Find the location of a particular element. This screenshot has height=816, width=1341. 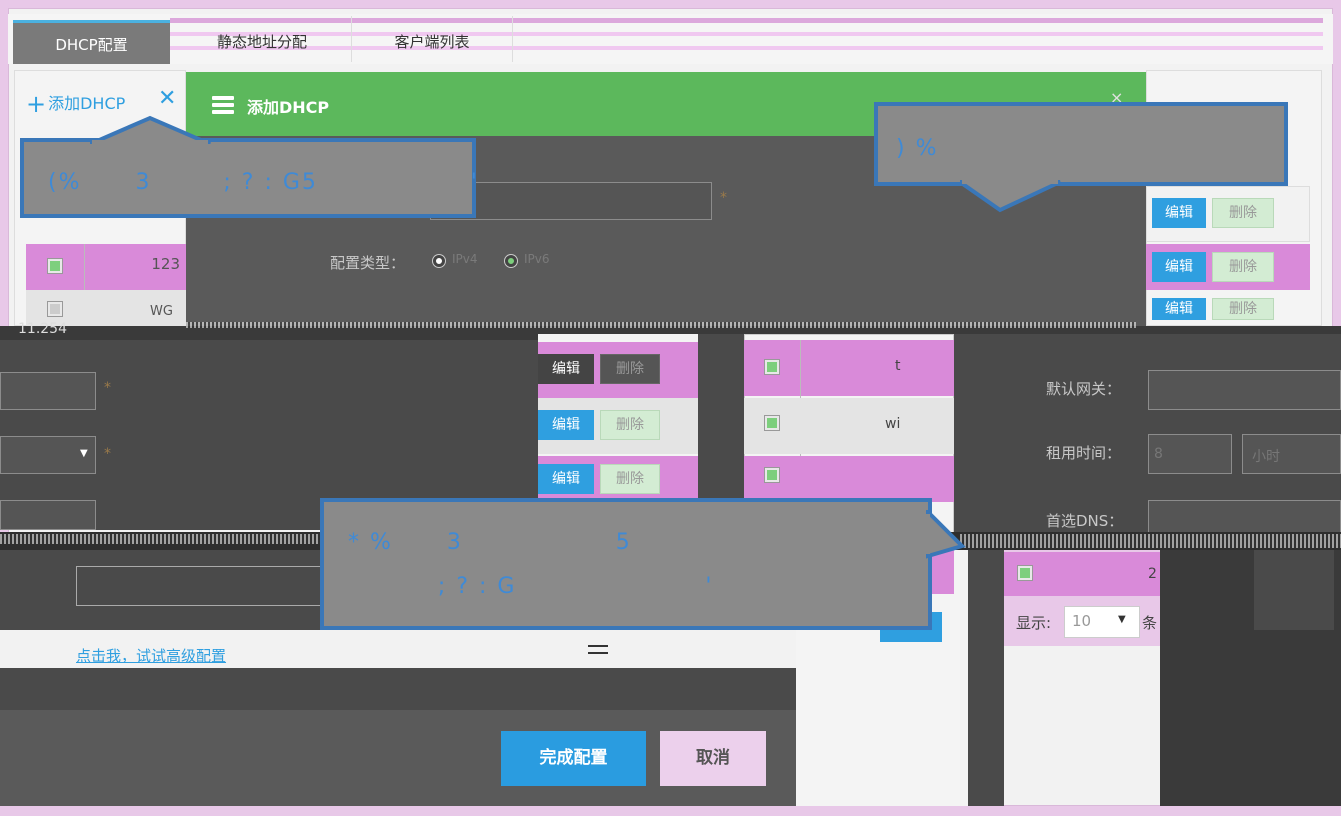

tooltip-text: * % 3 5 is located at coordinates (490, 542).